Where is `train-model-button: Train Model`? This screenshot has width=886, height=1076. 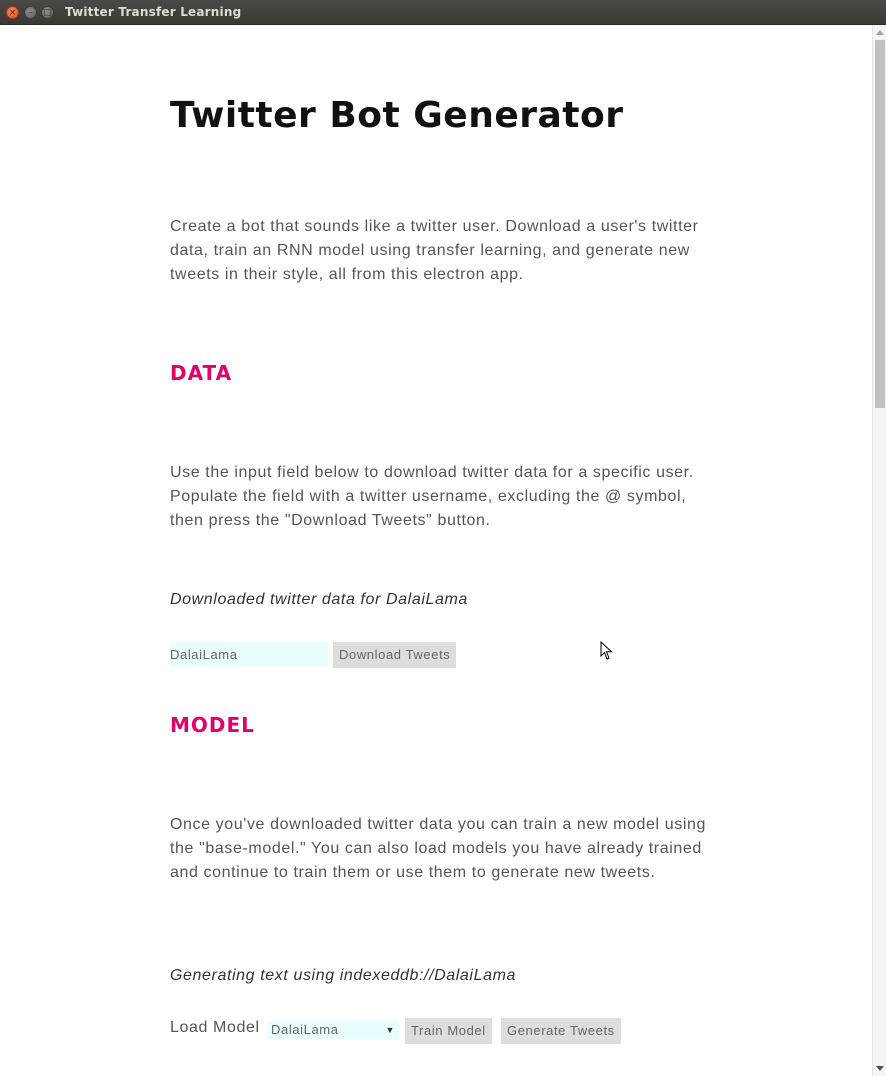 train-model-button: Train Model is located at coordinates (448, 1031).